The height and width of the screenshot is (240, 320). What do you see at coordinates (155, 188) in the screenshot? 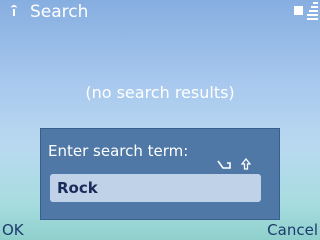
I see `search-input: Rock` at bounding box center [155, 188].